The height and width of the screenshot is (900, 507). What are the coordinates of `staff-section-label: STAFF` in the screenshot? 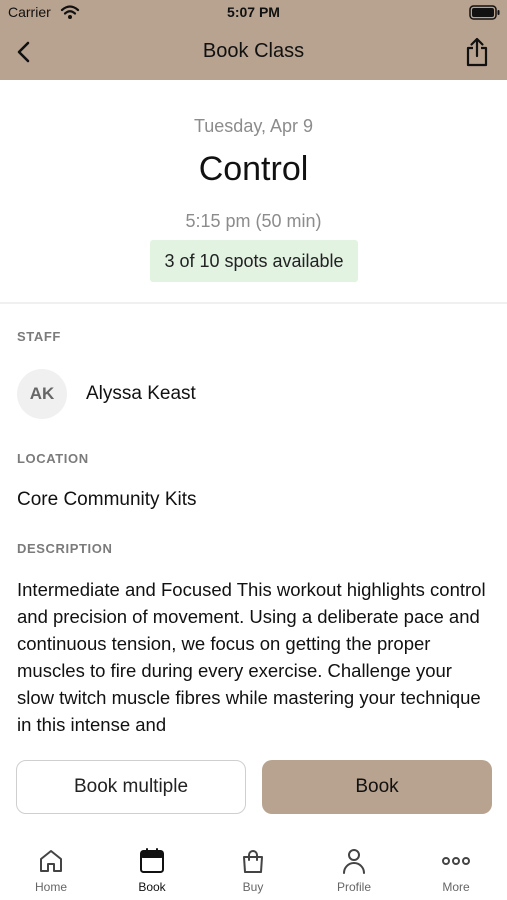 It's located at (39, 336).